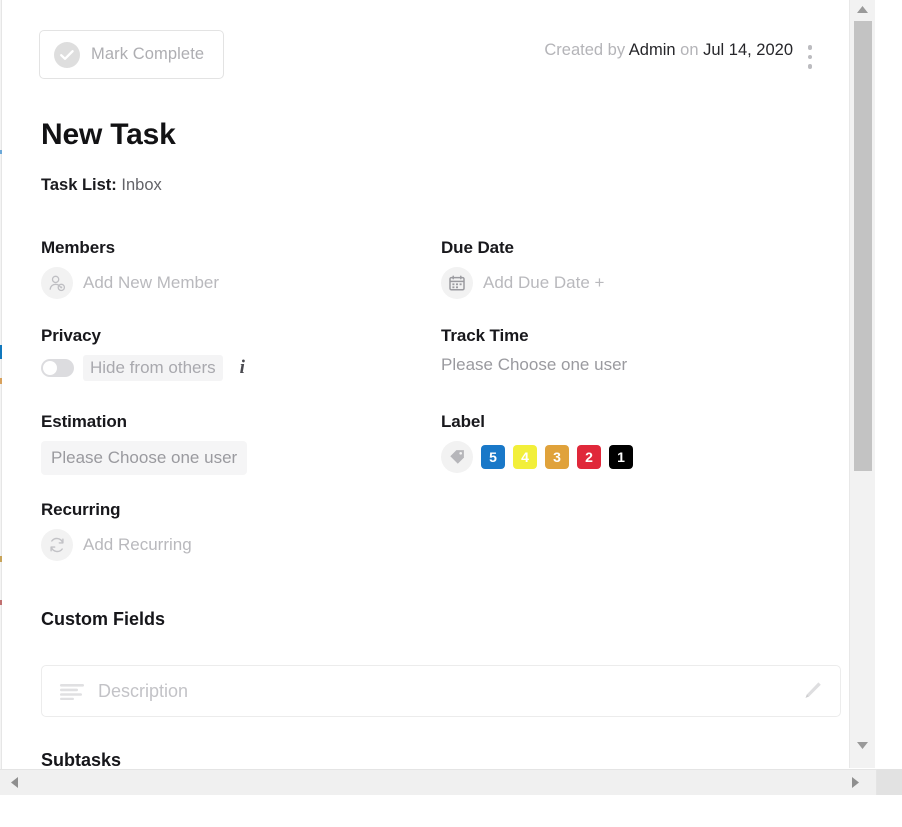 The height and width of the screenshot is (827, 902). I want to click on label-chip-3: 3, so click(557, 457).